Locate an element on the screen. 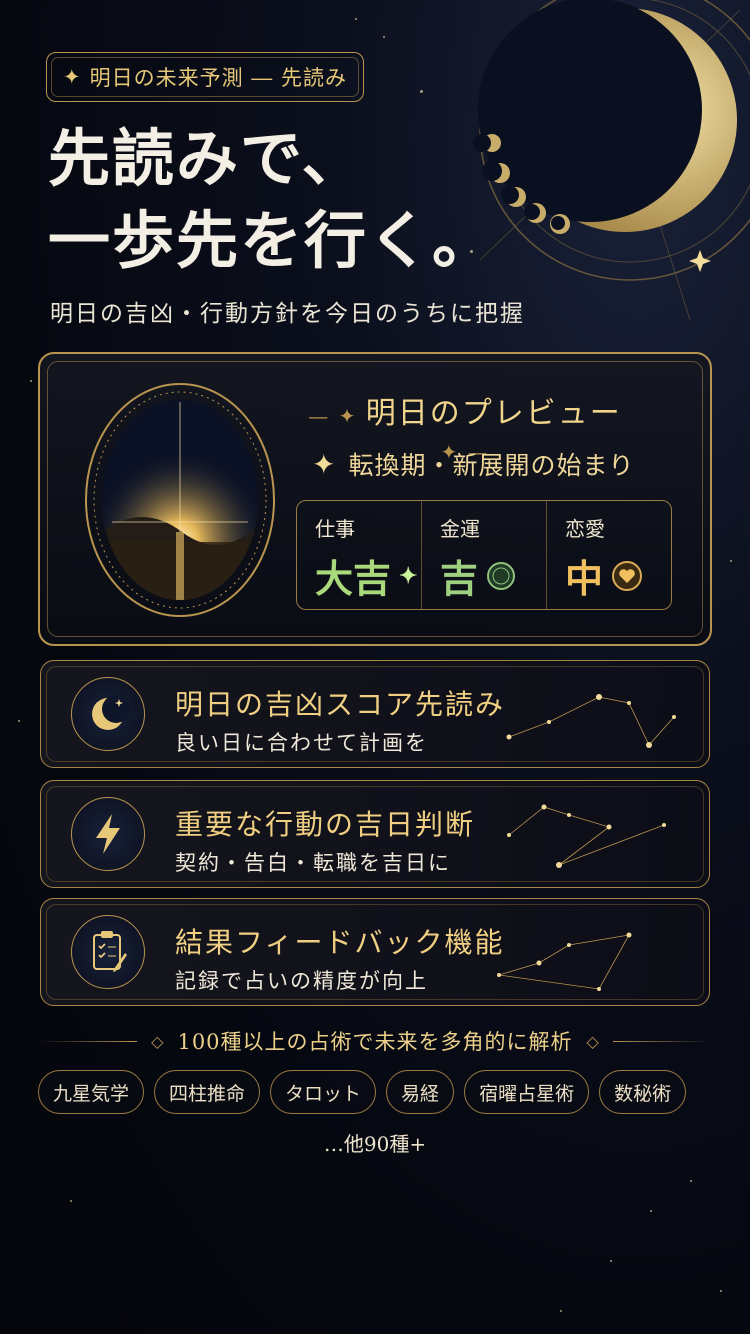 Image resolution: width=750 pixels, height=1334 pixels. heart-icon is located at coordinates (627, 575).